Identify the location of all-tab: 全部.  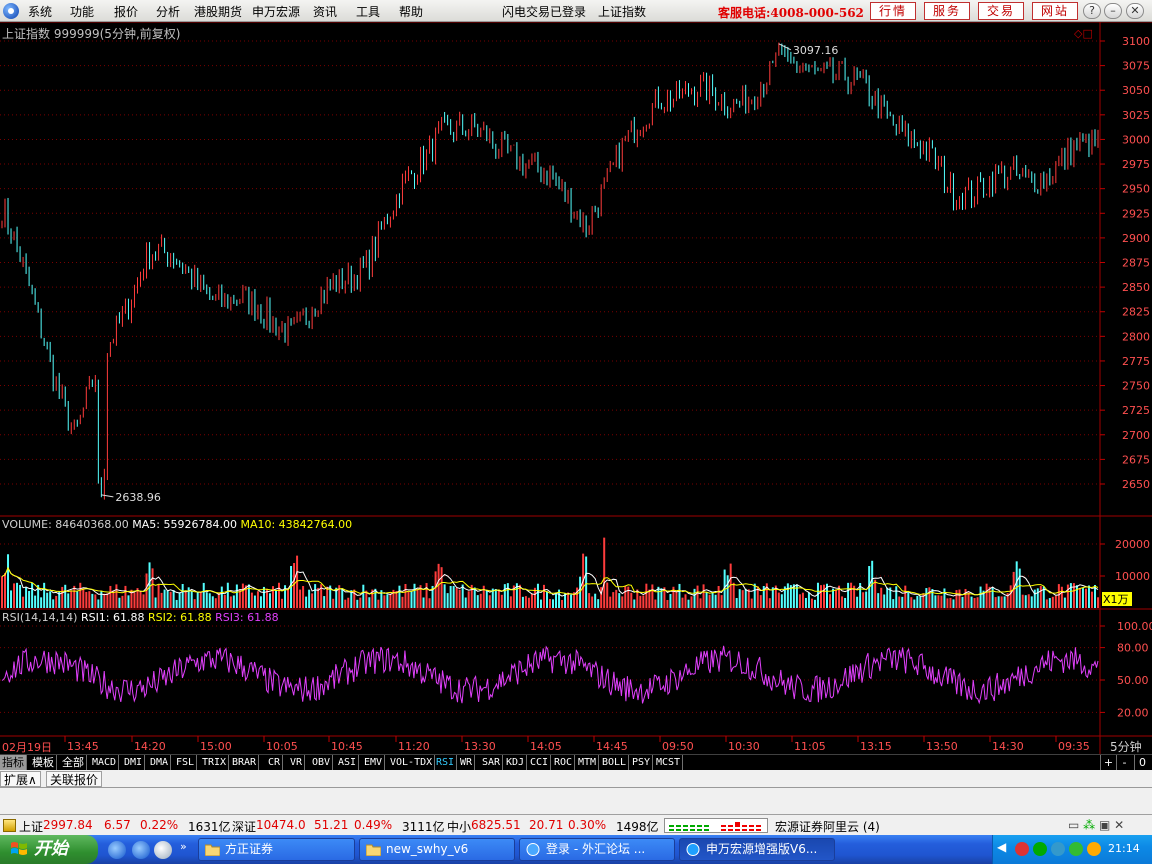
(73, 763).